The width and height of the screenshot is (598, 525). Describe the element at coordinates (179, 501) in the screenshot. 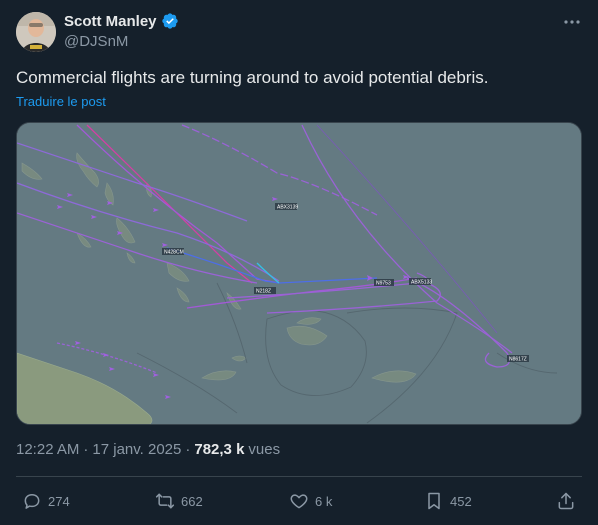

I see `repost-button: 662` at that location.